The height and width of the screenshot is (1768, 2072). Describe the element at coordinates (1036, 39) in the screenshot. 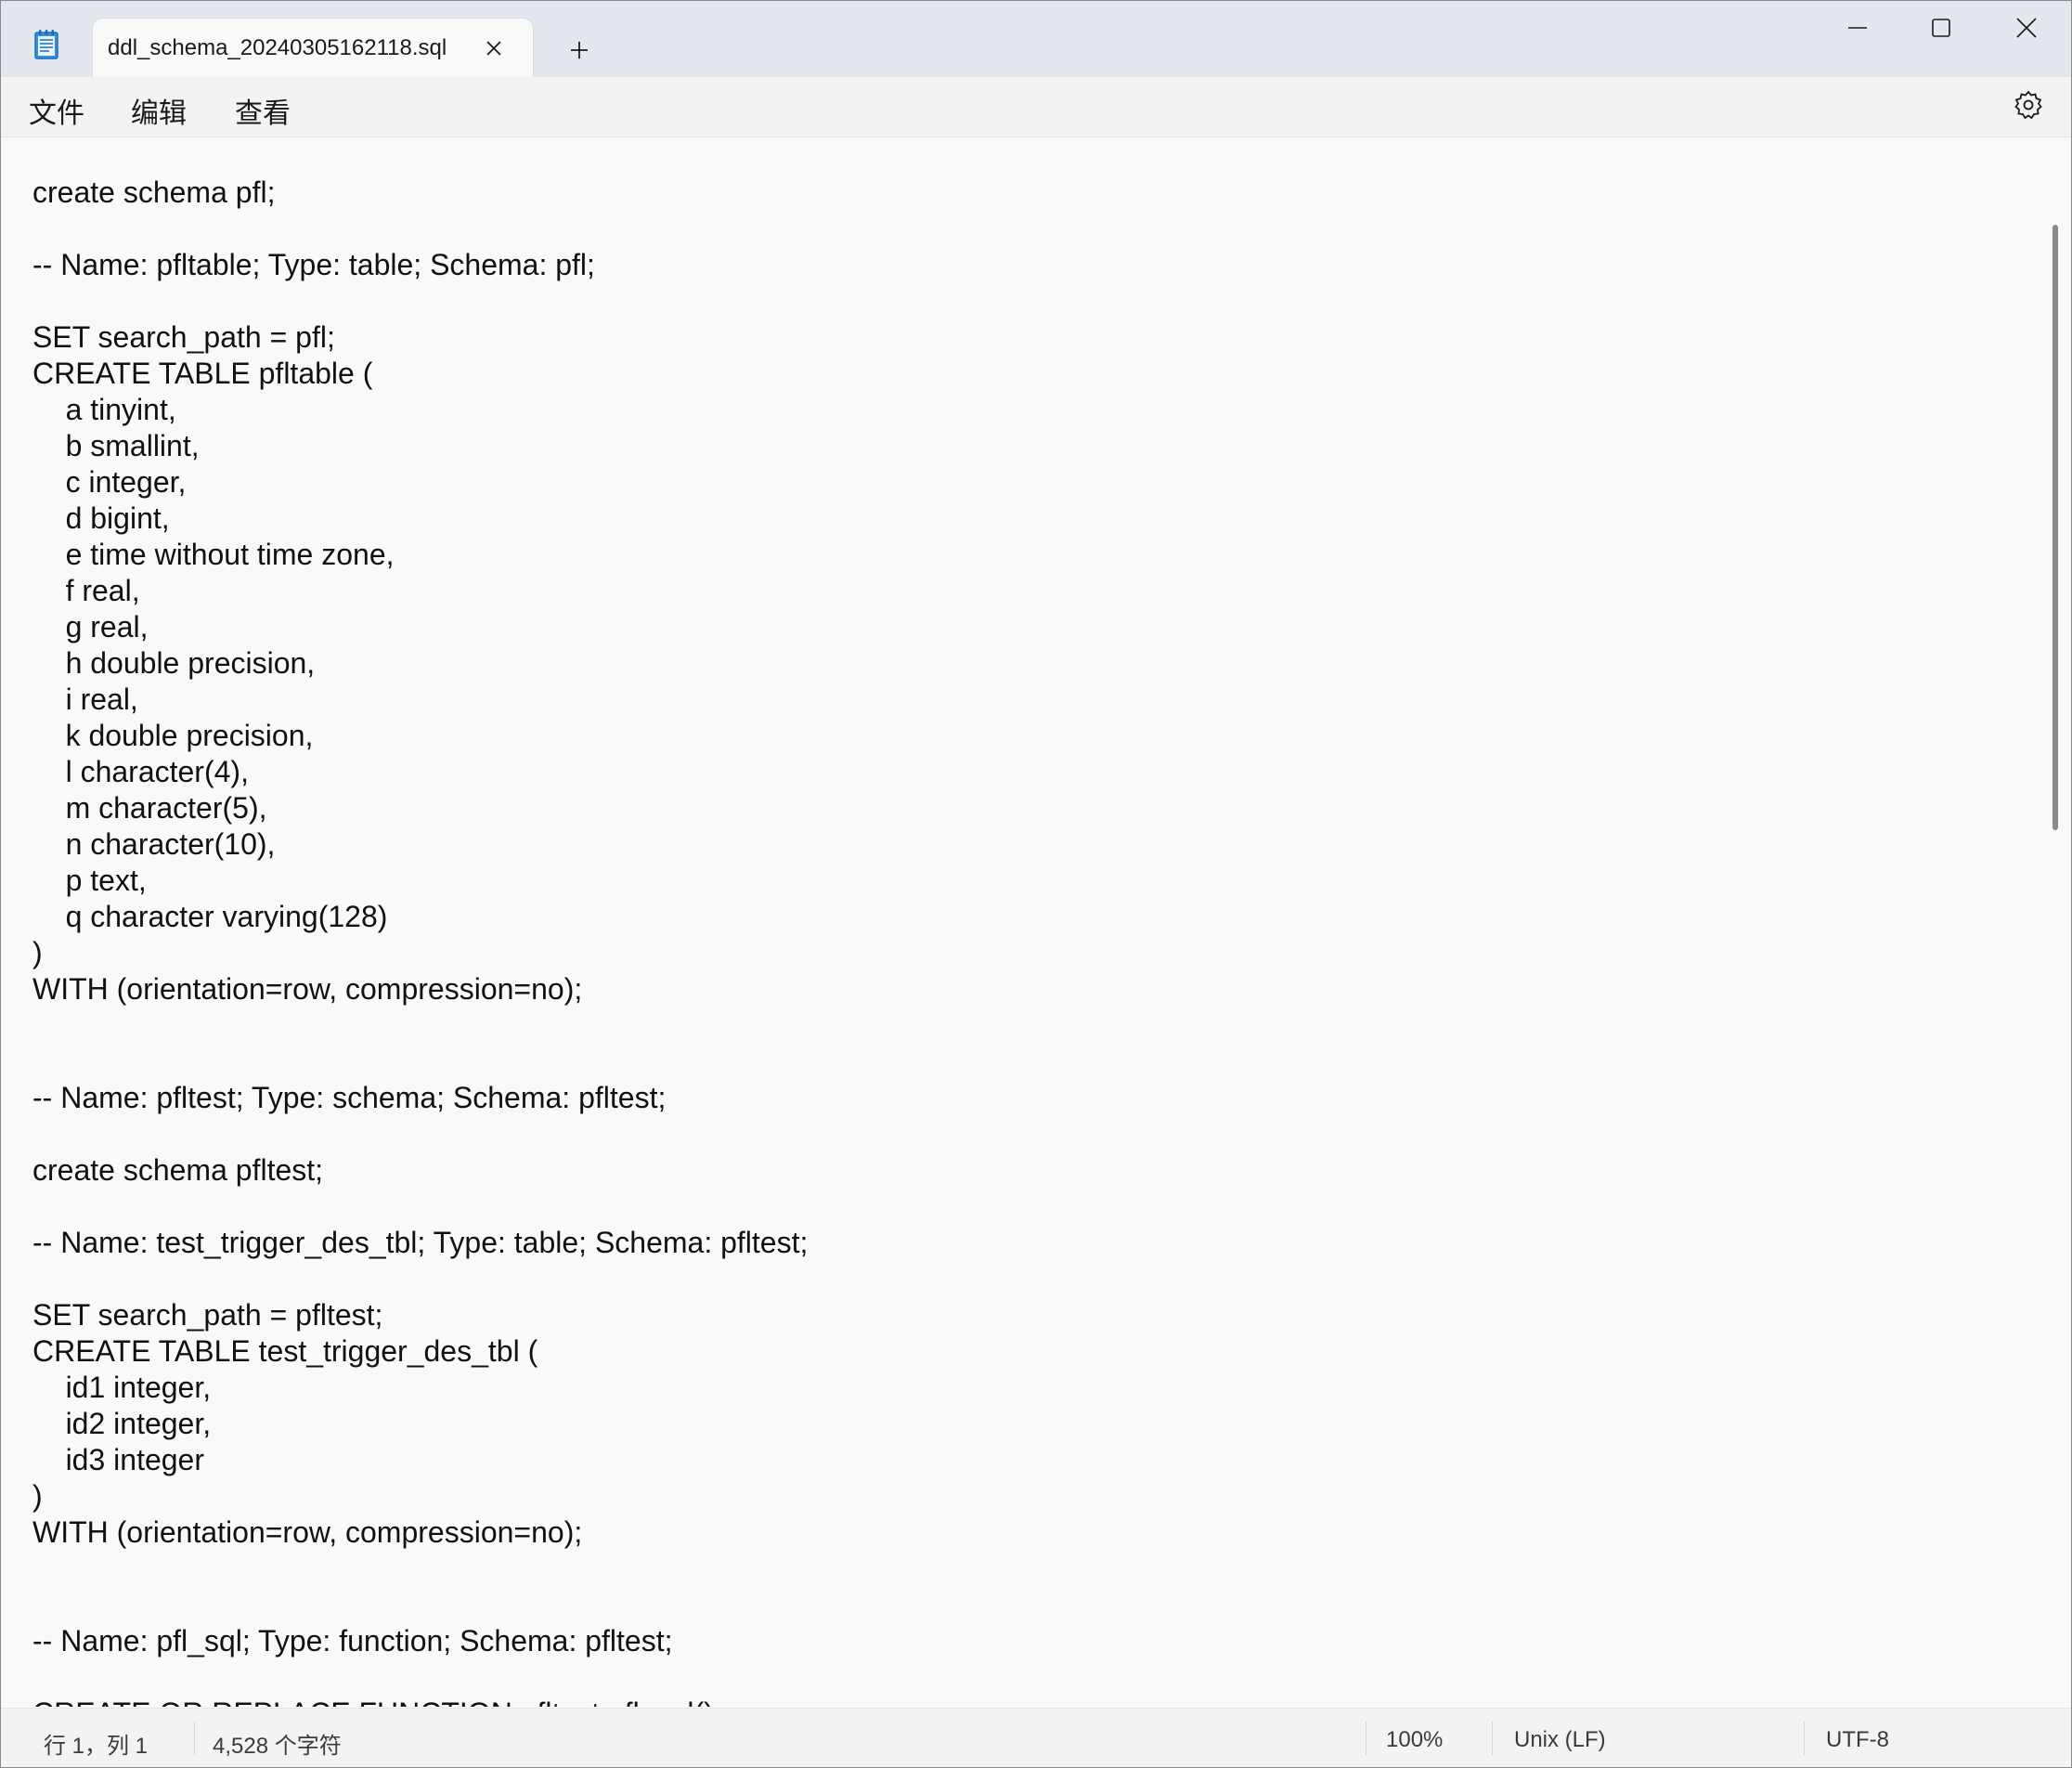

I see `title-bar: ddl_schema_20240305162118.sql` at that location.